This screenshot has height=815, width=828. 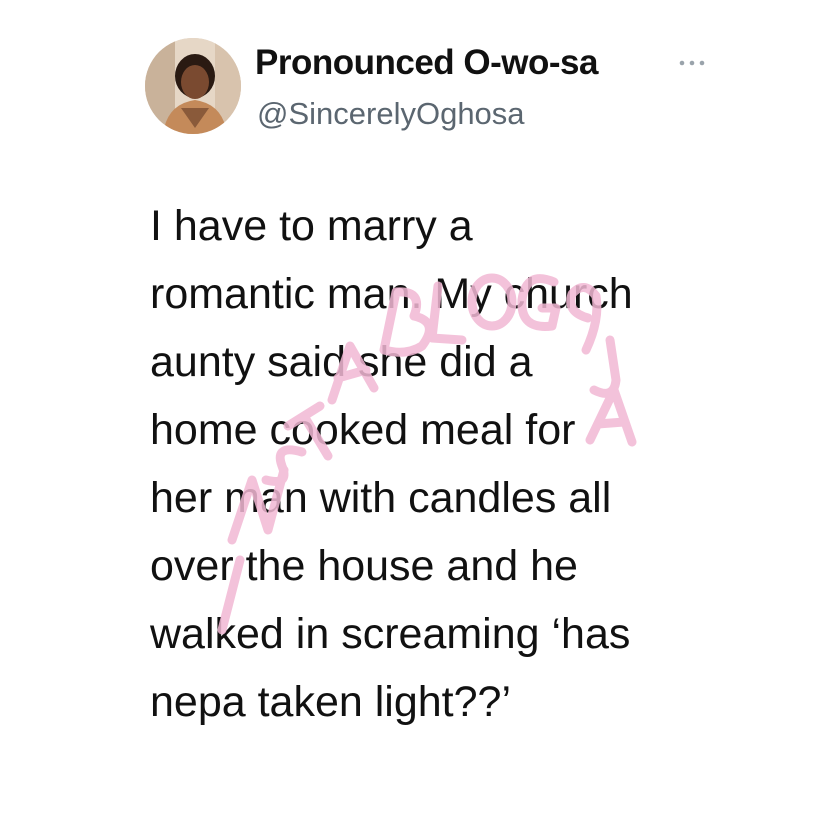 I want to click on avatar-photo, so click(x=193, y=86).